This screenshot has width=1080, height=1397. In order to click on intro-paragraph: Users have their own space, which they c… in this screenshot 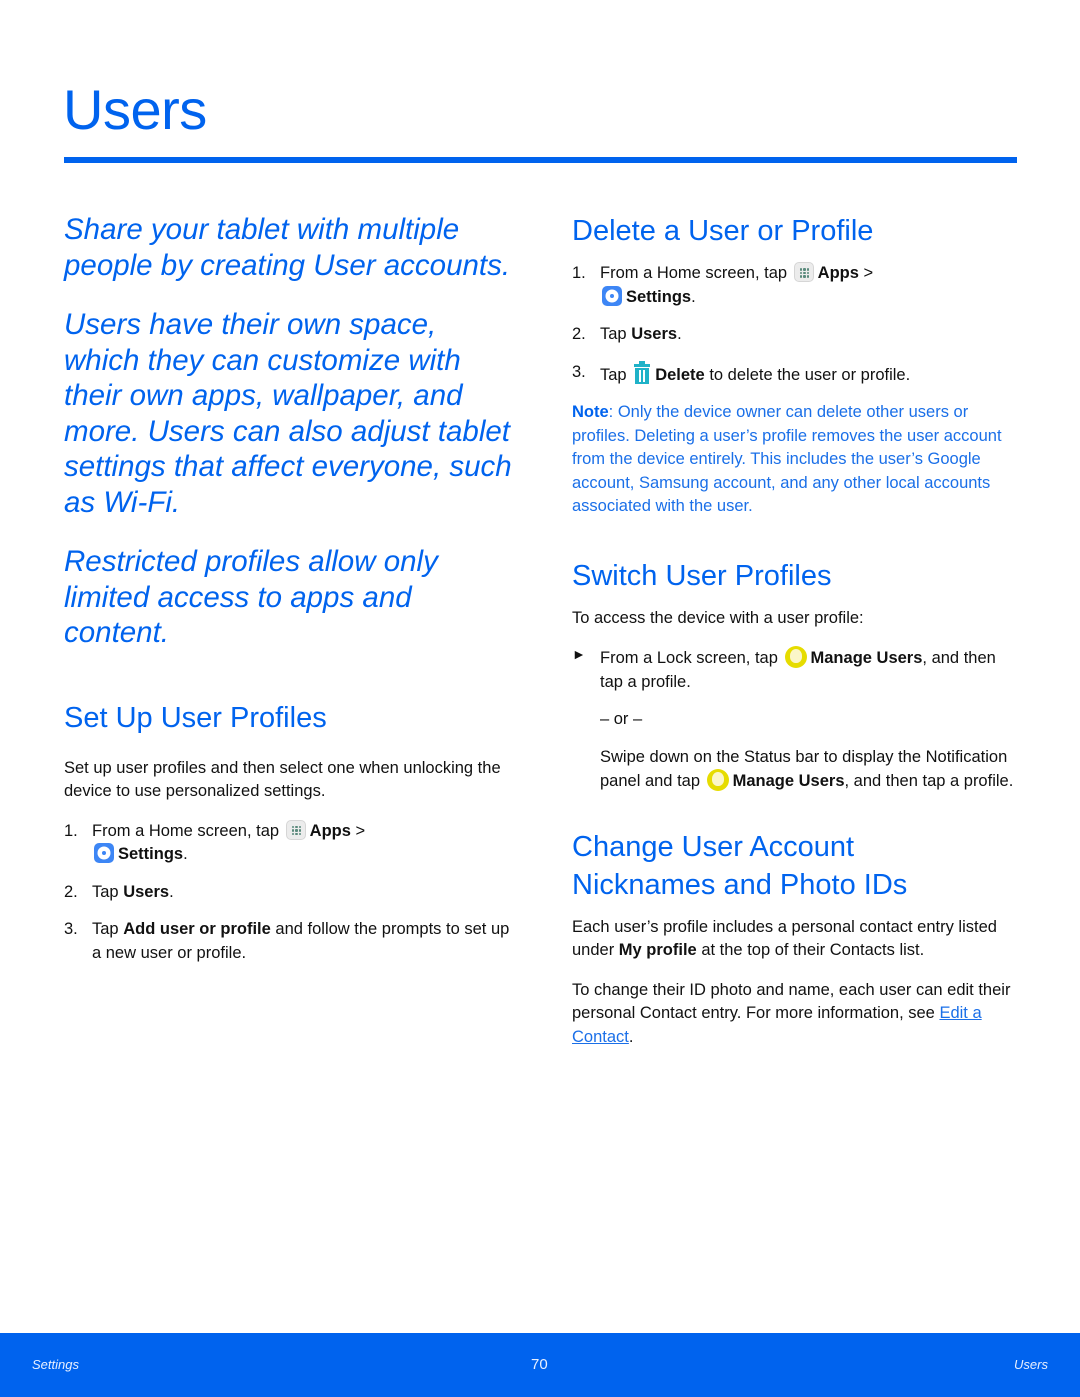, I will do `click(288, 413)`.